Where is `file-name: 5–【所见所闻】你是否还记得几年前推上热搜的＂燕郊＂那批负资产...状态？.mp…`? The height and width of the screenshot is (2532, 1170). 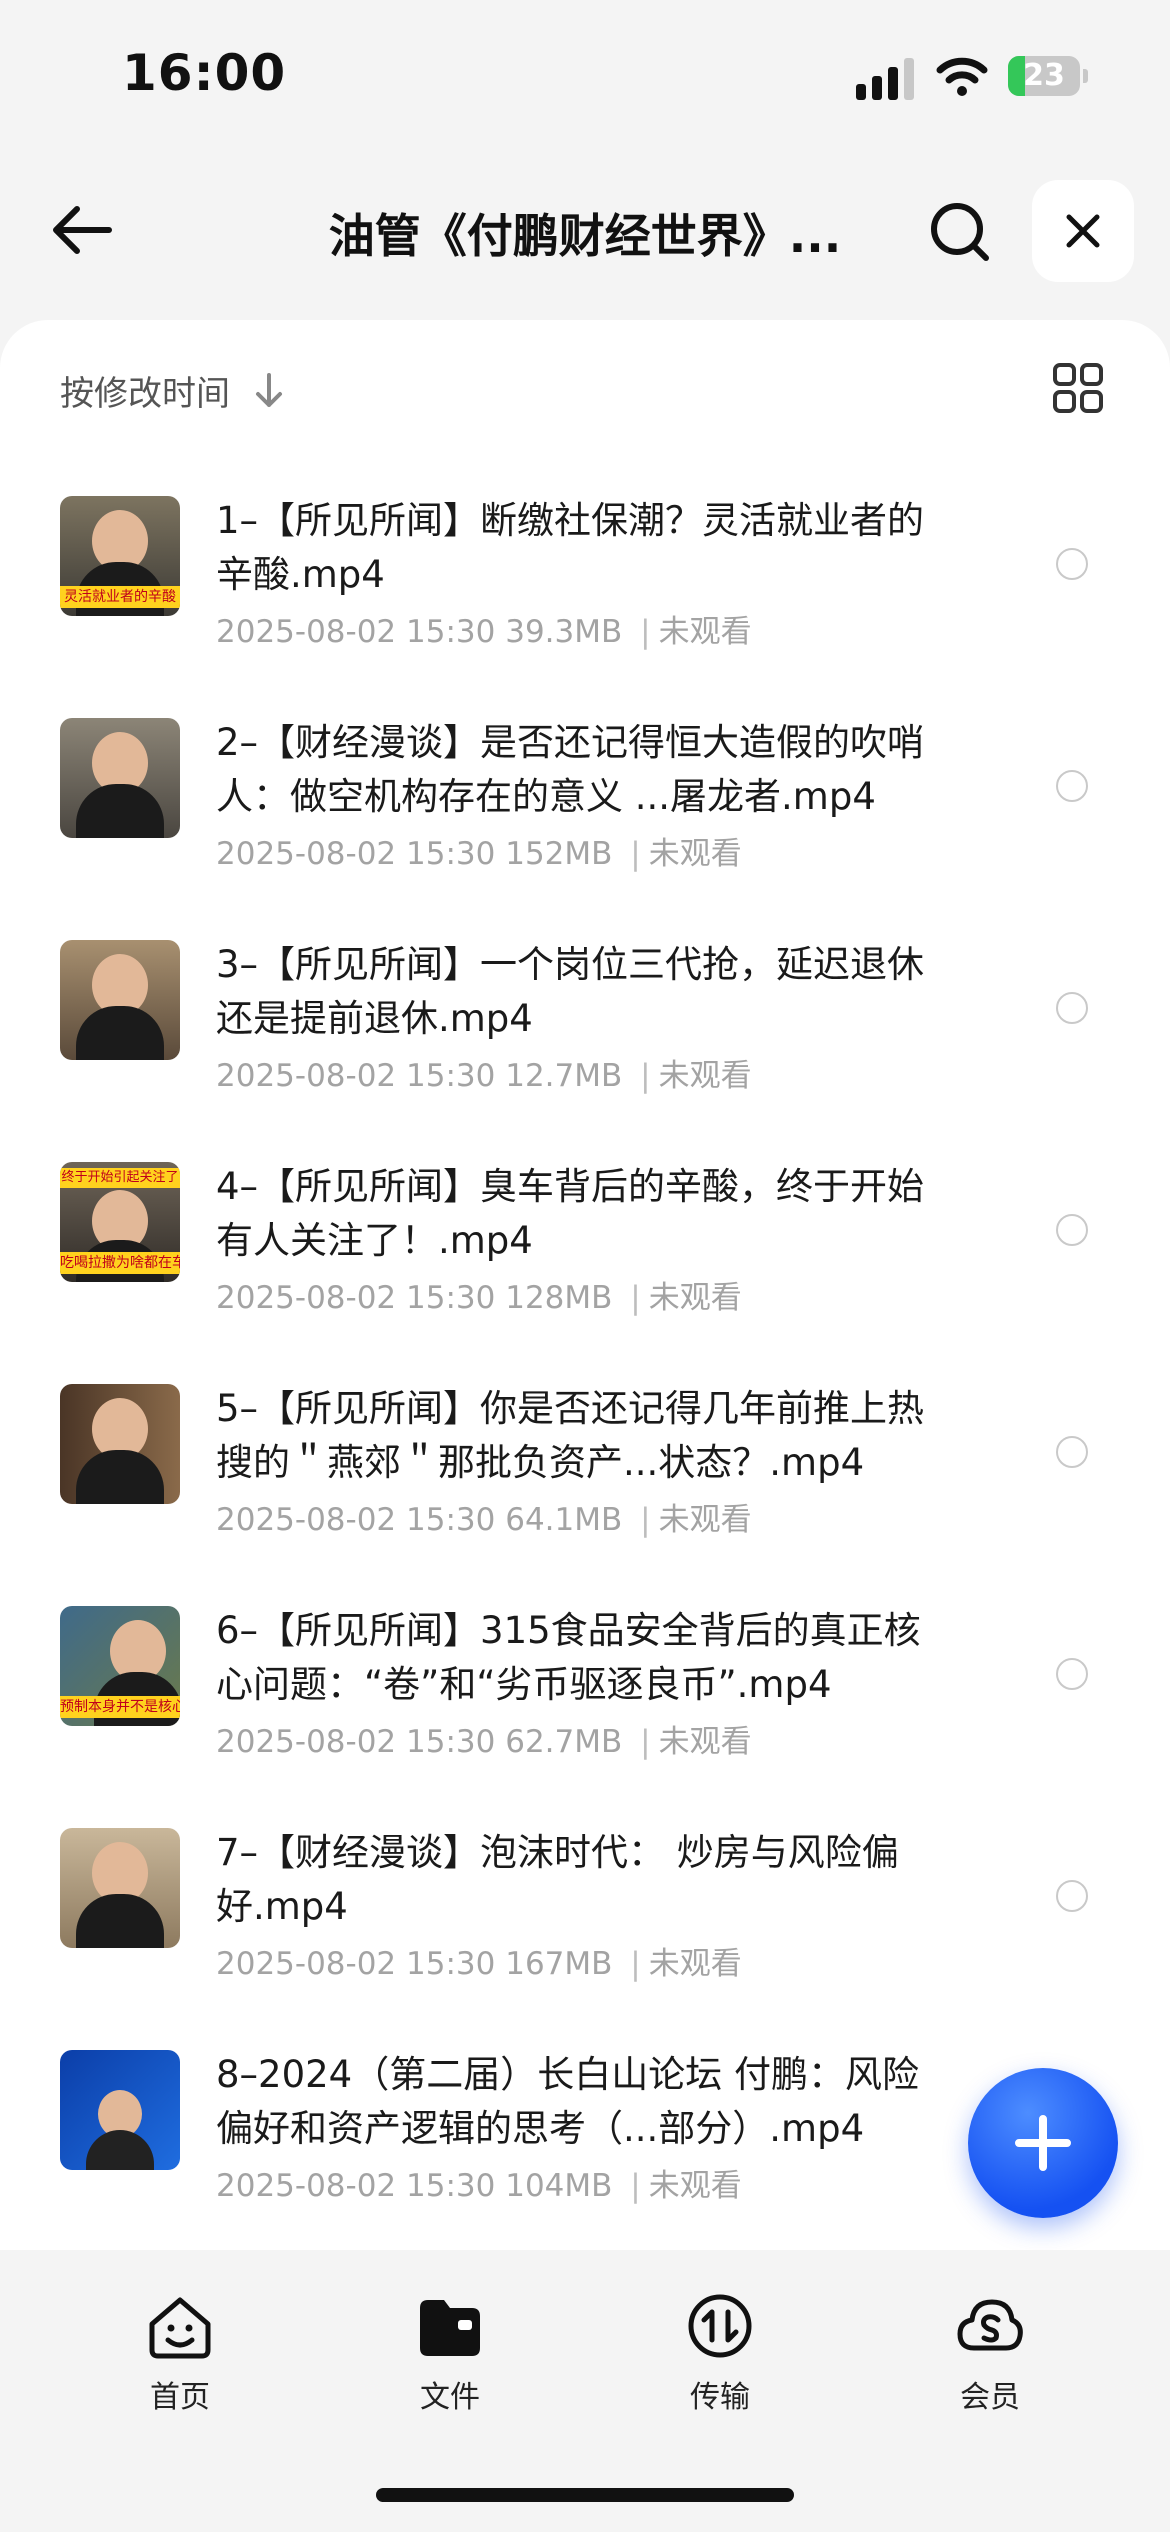 file-name: 5–【所见所闻】你是否还记得几年前推上热搜的＂燕郊＂那批负资产...状态？.mp… is located at coordinates (570, 1435).